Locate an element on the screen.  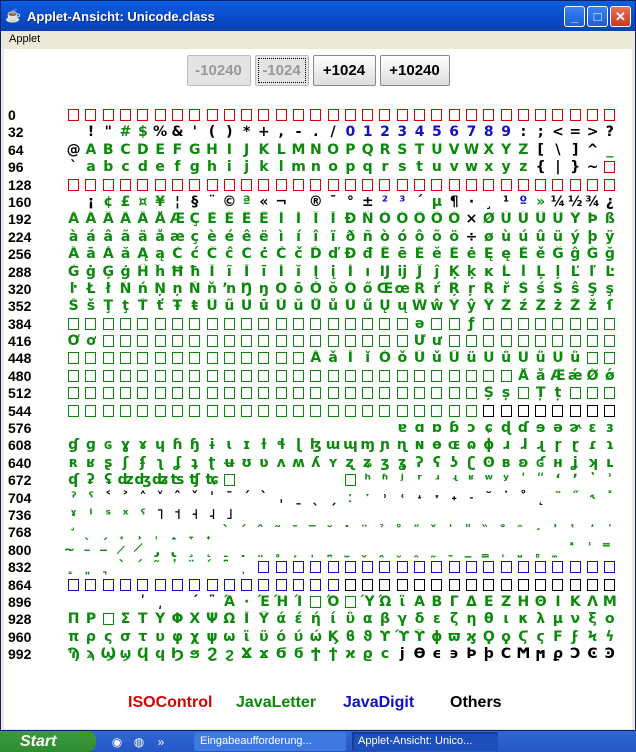
firefox-icon: ◍ is located at coordinates (139, 742).